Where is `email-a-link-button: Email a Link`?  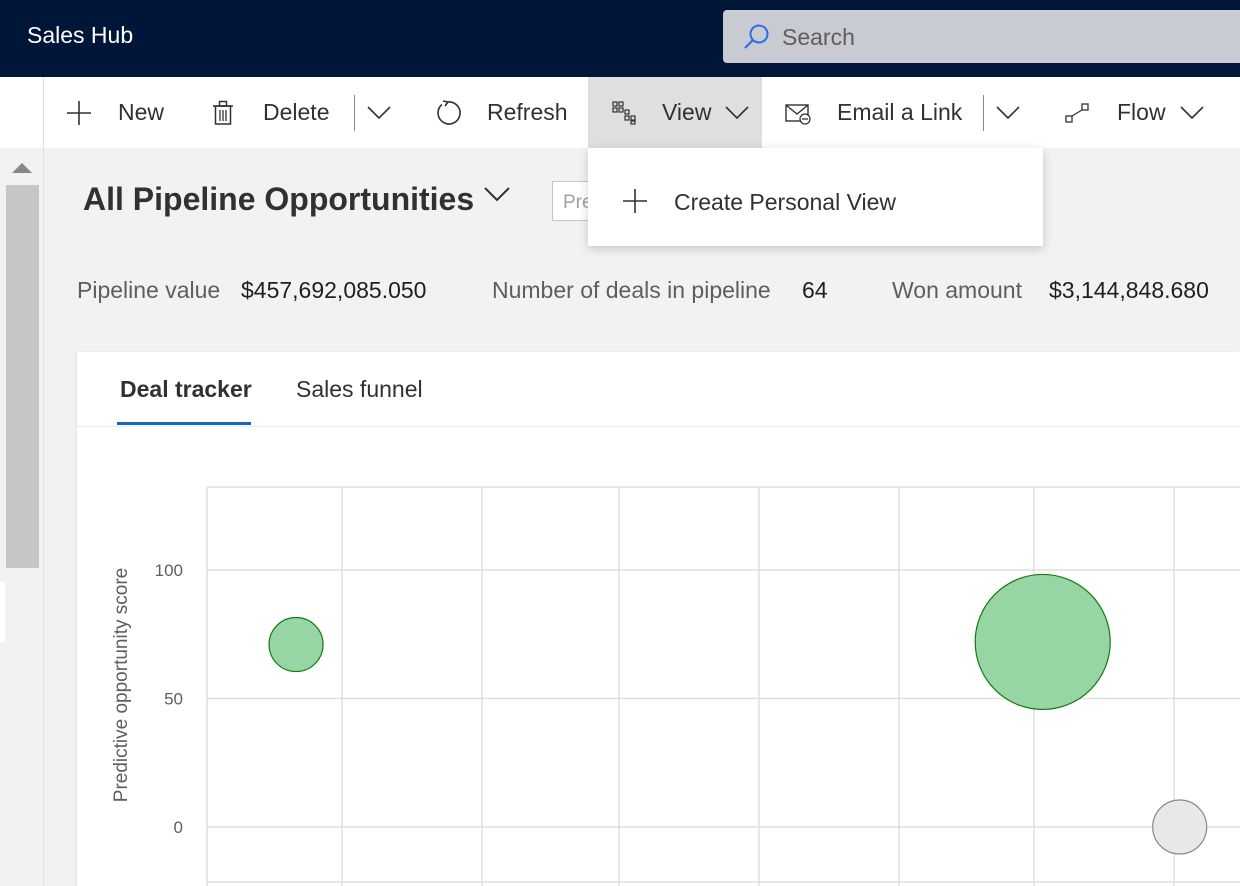
email-a-link-button: Email a Link is located at coordinates (873, 112).